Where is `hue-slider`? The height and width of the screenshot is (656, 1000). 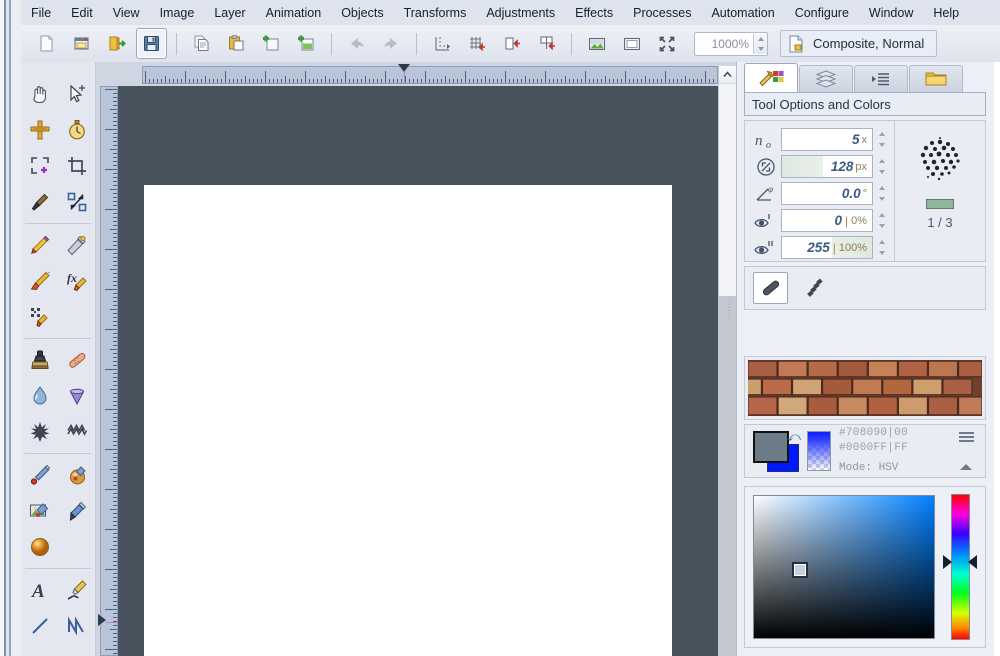 hue-slider is located at coordinates (960, 567).